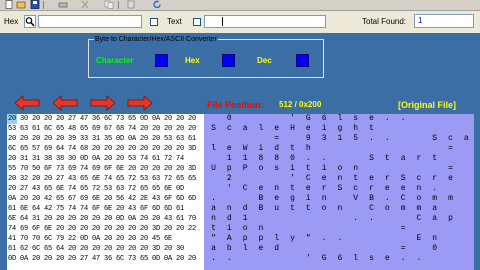 The height and width of the screenshot is (270, 480). I want to click on ascii-row: .. ' G 6 l s e.., so click(339, 259).